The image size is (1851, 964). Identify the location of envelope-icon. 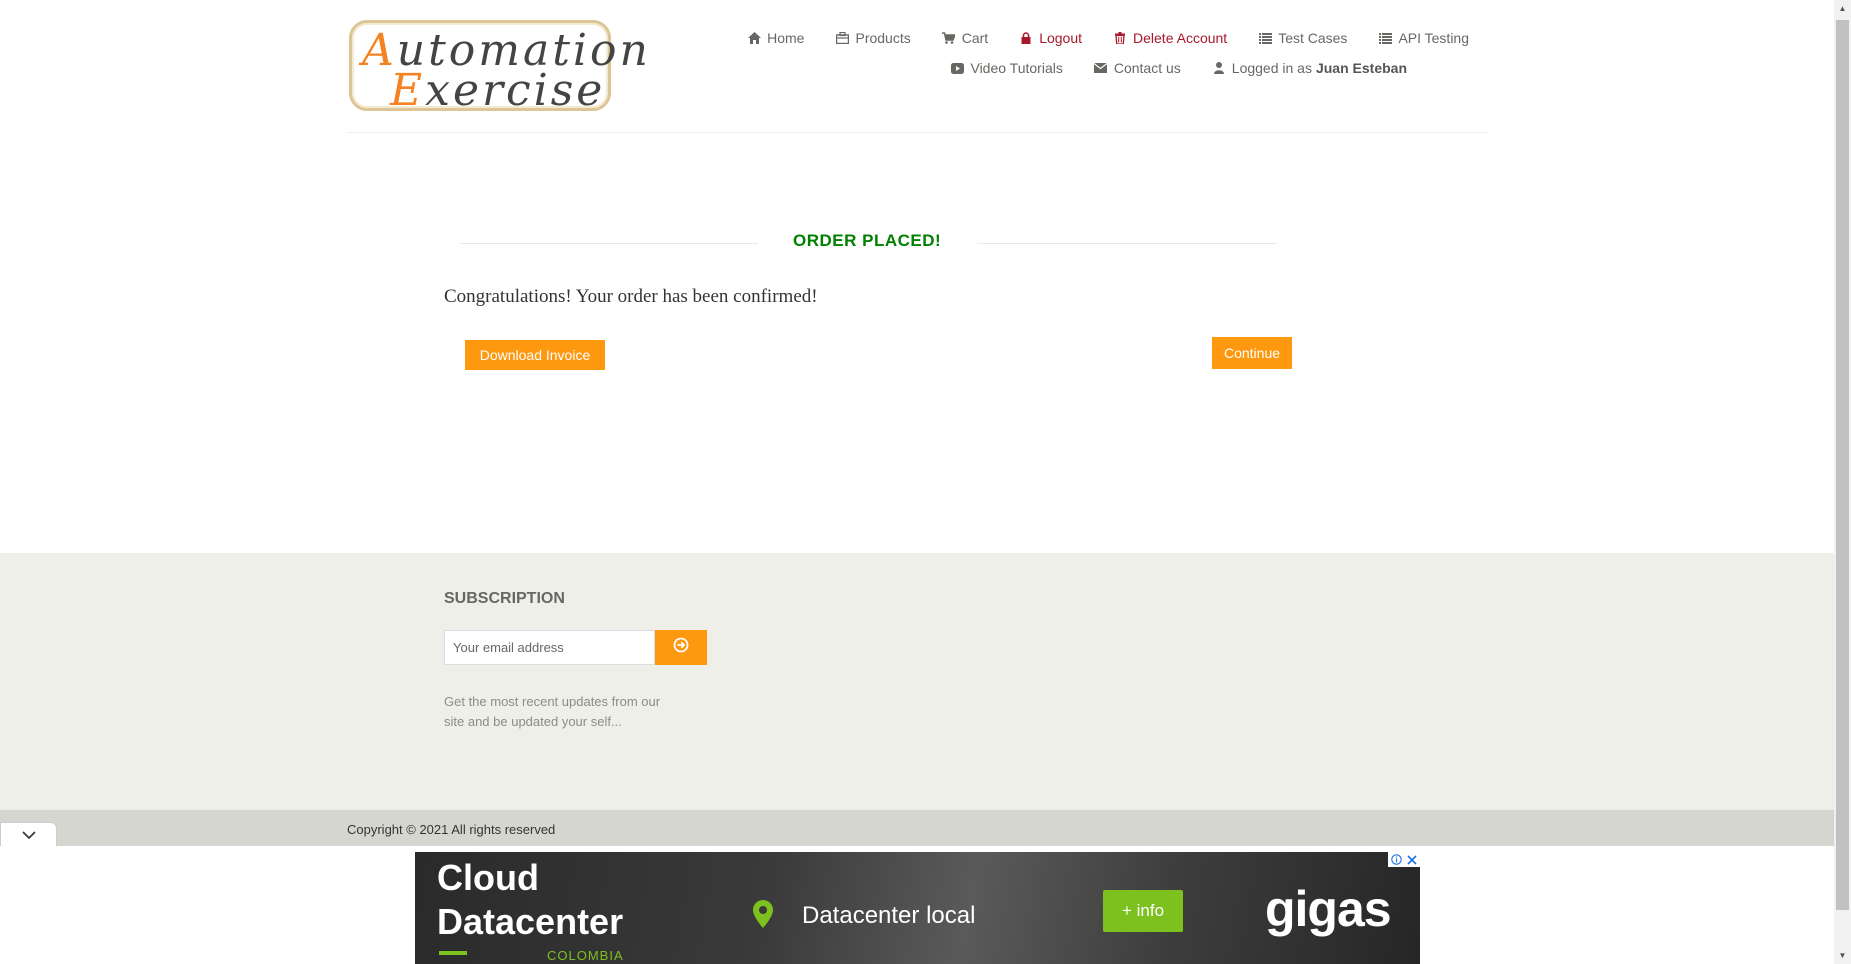
(1101, 68).